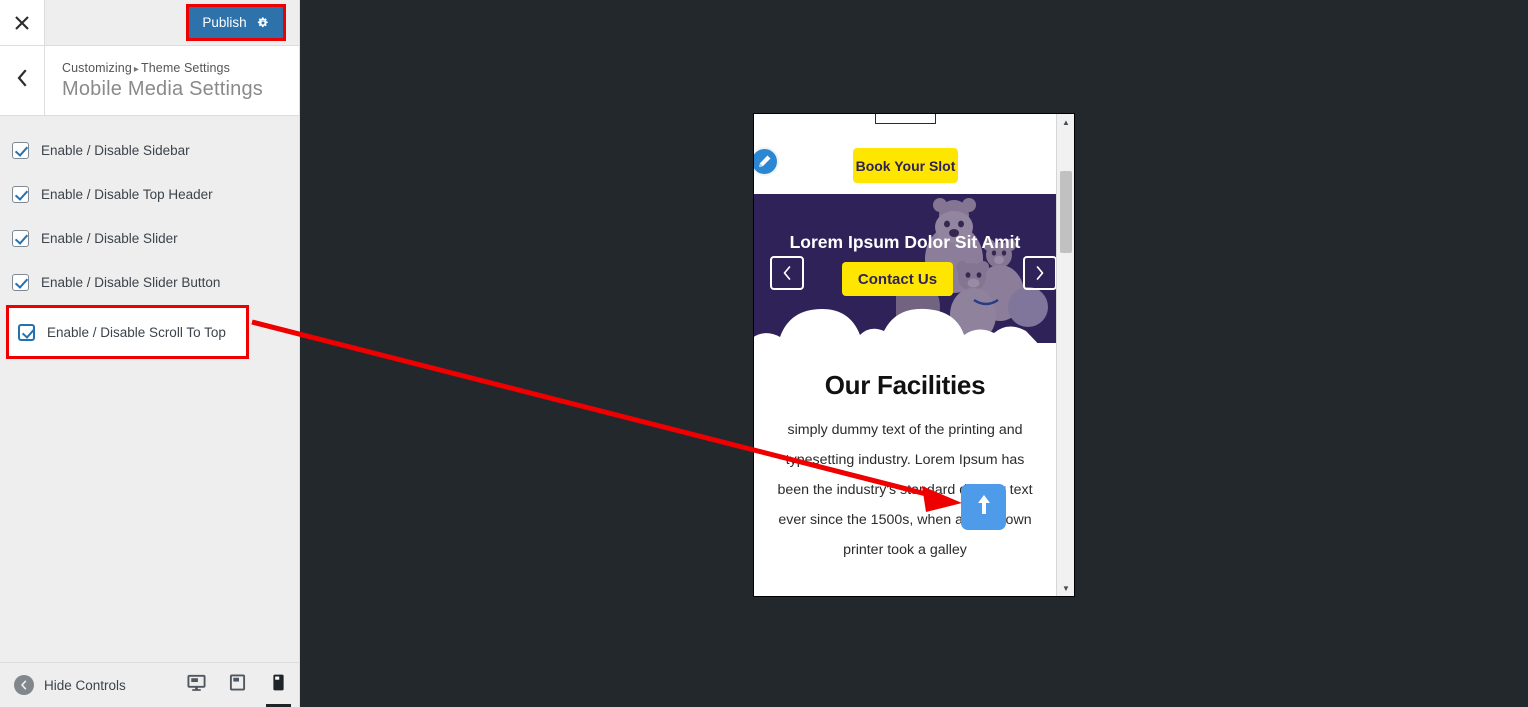  I want to click on control-label: Enable / Disable Slider Button, so click(130, 282).